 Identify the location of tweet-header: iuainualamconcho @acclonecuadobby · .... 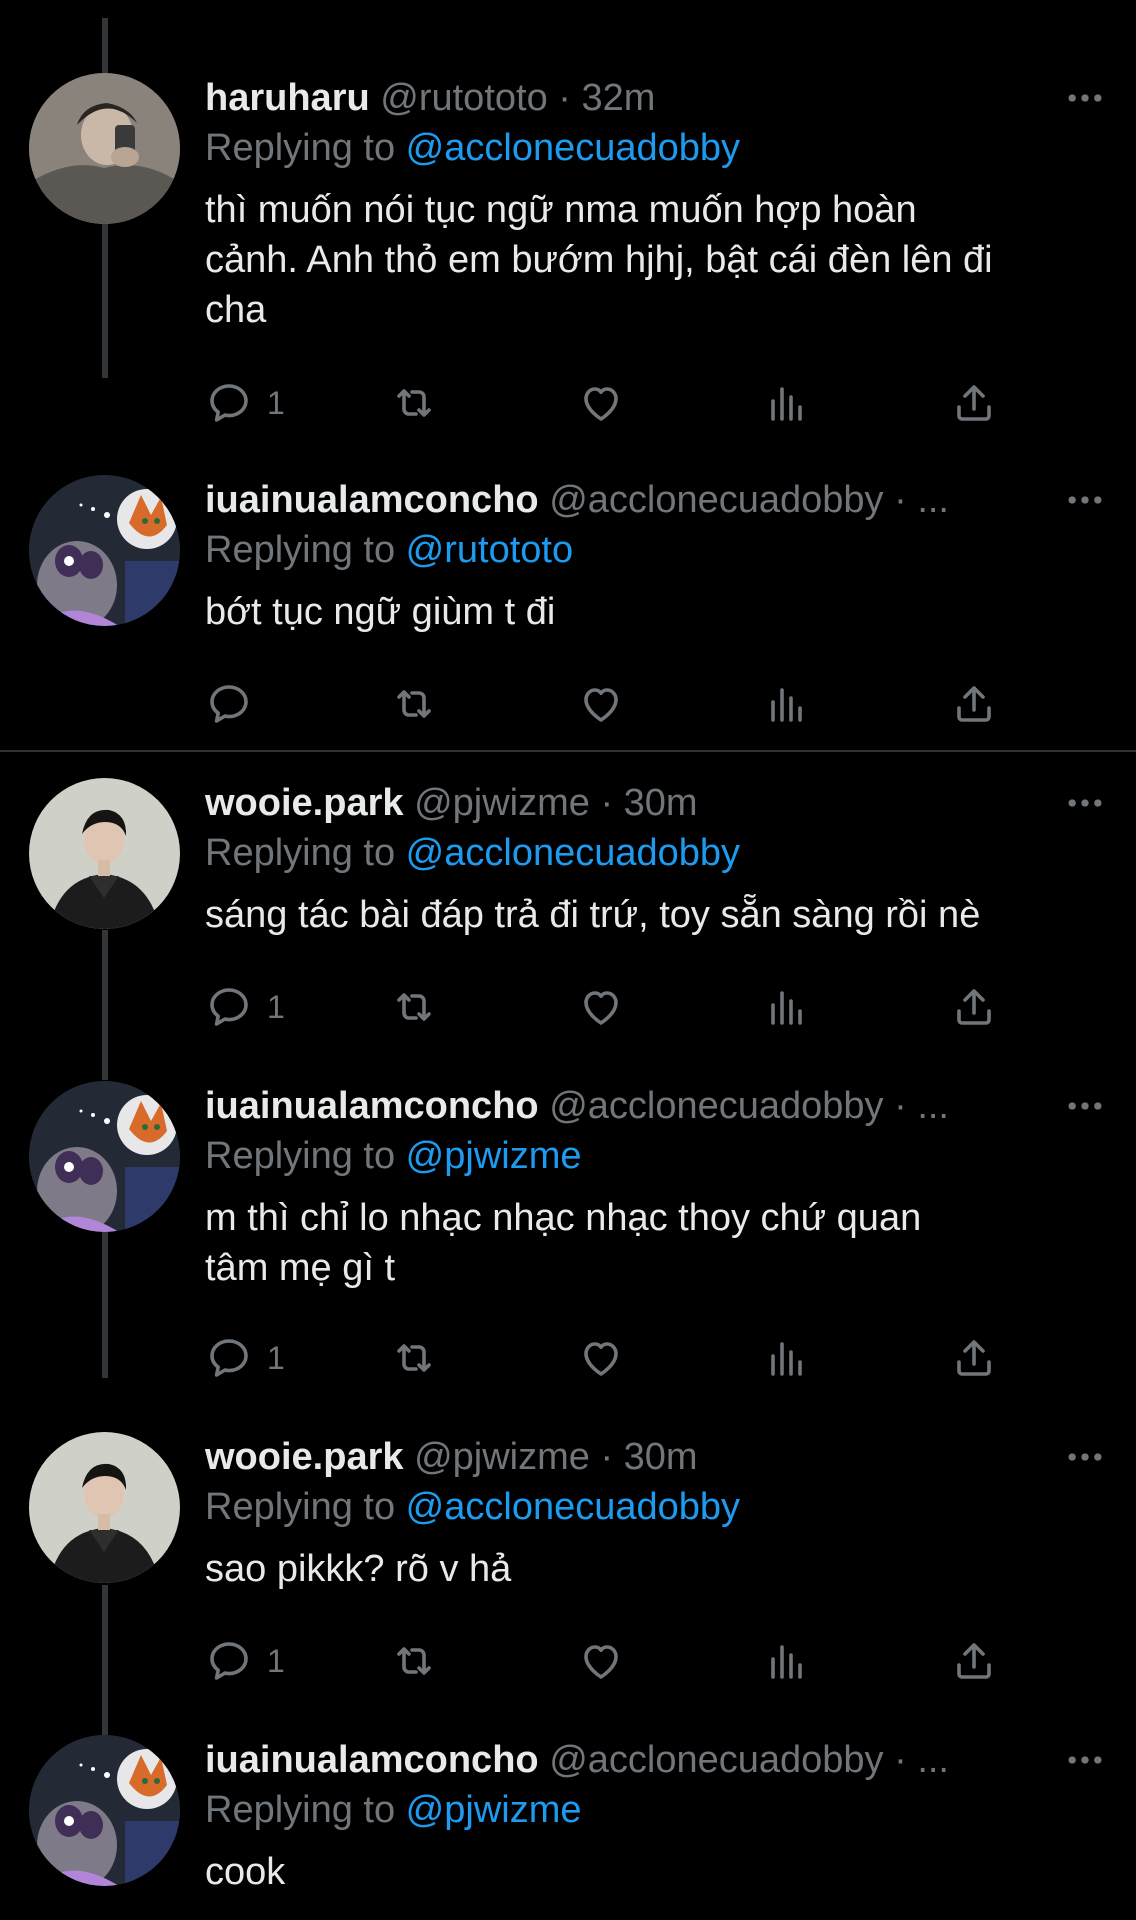
(620, 1106).